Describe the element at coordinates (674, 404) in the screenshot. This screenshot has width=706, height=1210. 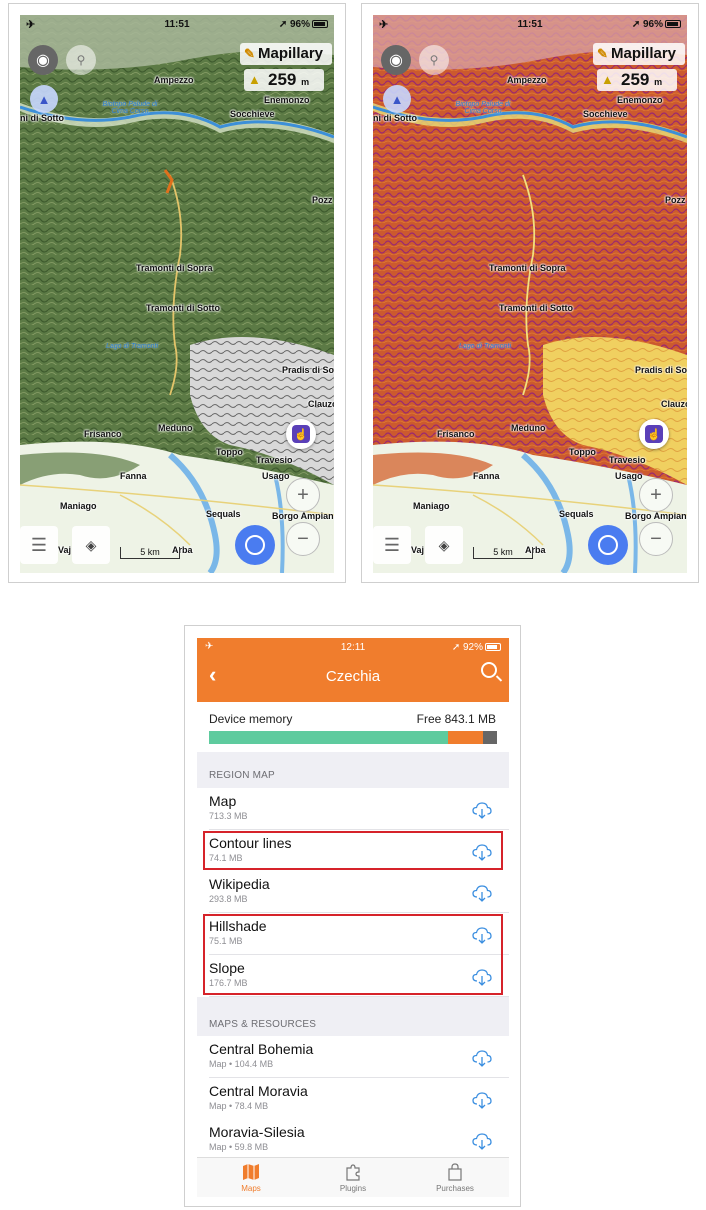
I see `place-label: Clauzo` at that location.